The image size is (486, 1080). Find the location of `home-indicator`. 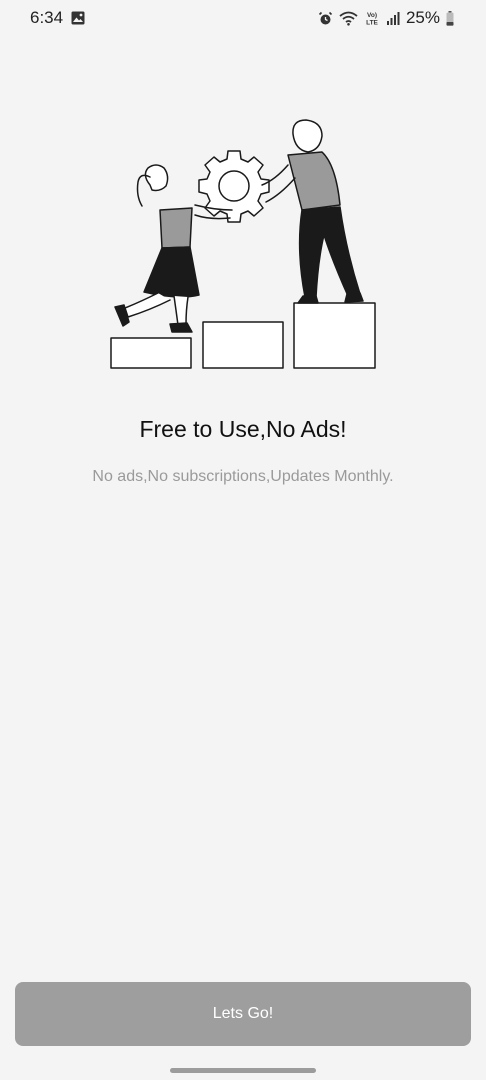

home-indicator is located at coordinates (243, 1070).